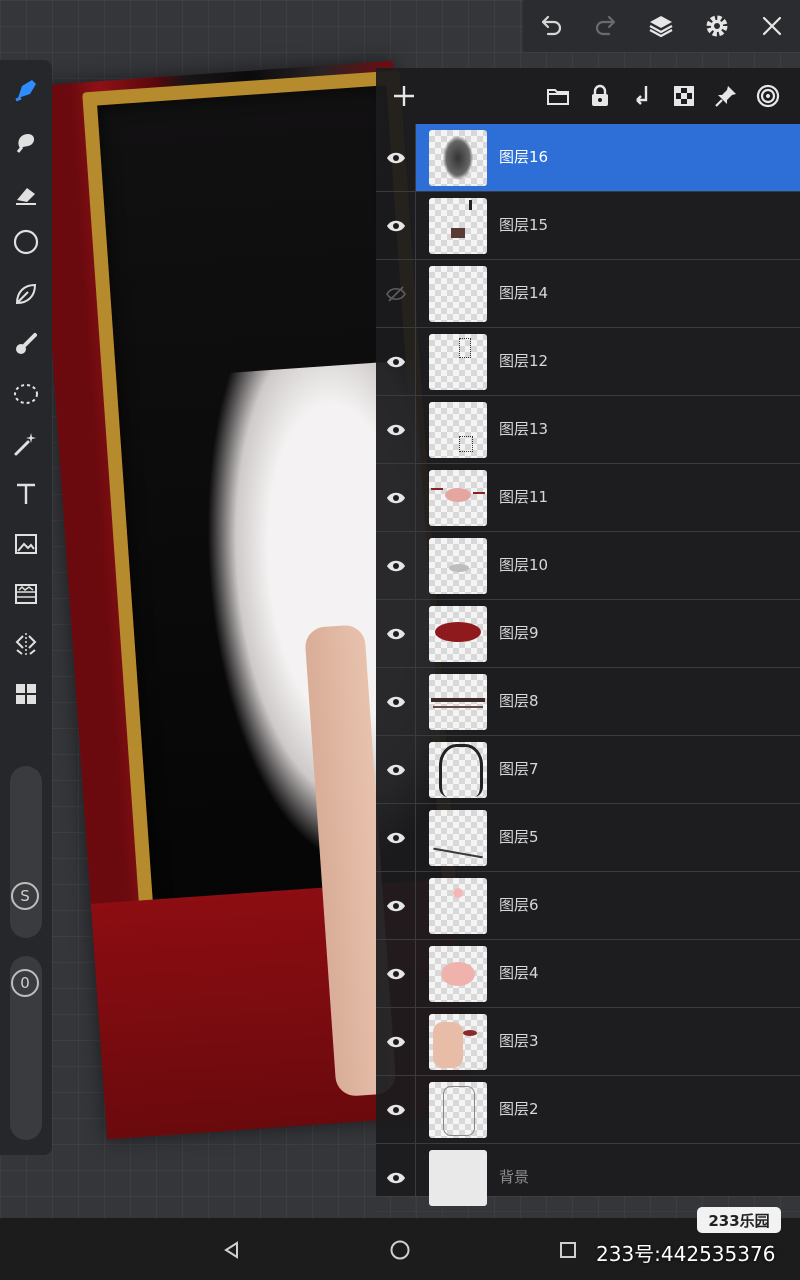  I want to click on layer-row: 图层3, so click(588, 1042).